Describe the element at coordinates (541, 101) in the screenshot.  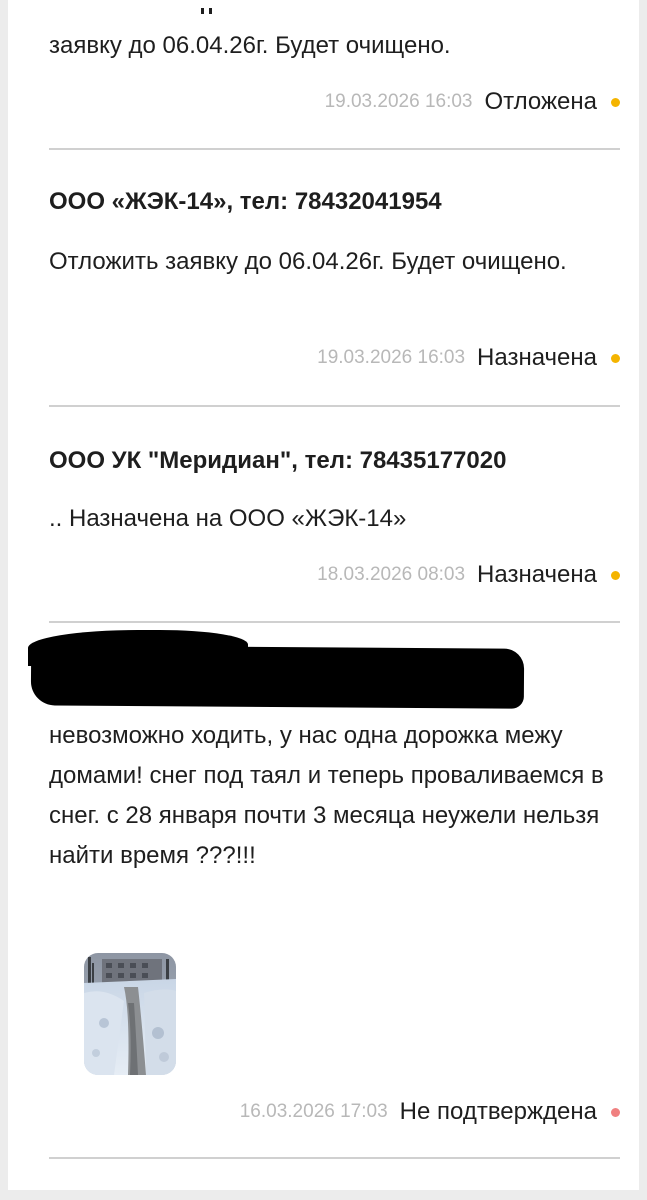
I see `status-label: Отложена` at that location.